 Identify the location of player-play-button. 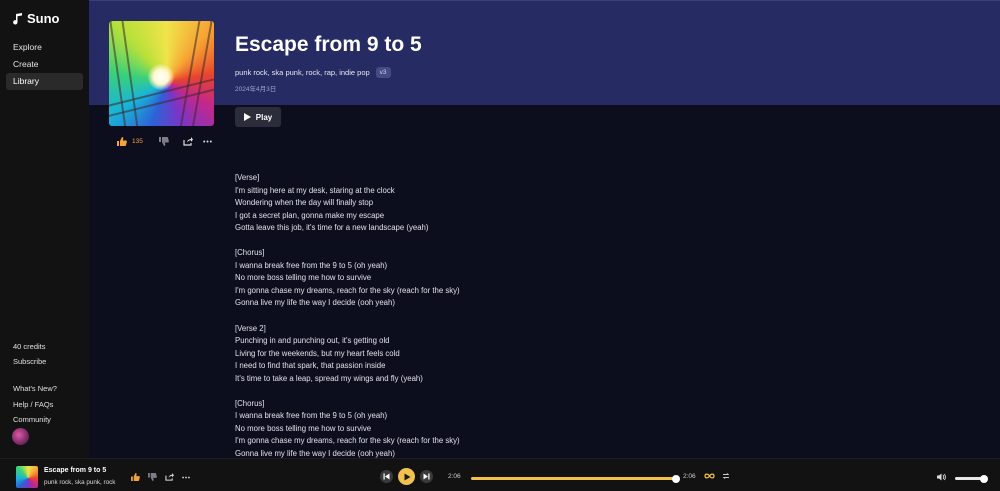
(406, 476).